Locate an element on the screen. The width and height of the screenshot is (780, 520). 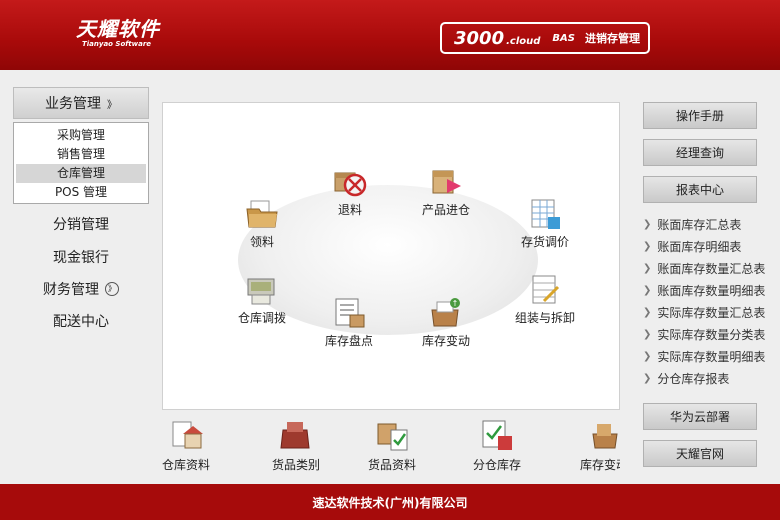
node-warehouse-transfer-label: 仓库调拨 is located at coordinates (261, 318).